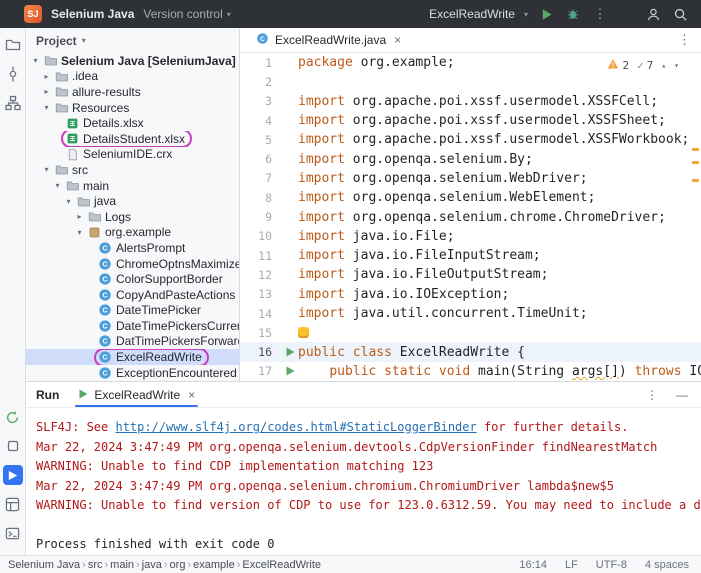 This screenshot has height=573, width=701. Describe the element at coordinates (122, 565) in the screenshot. I see `breadcrumb-item: main` at that location.